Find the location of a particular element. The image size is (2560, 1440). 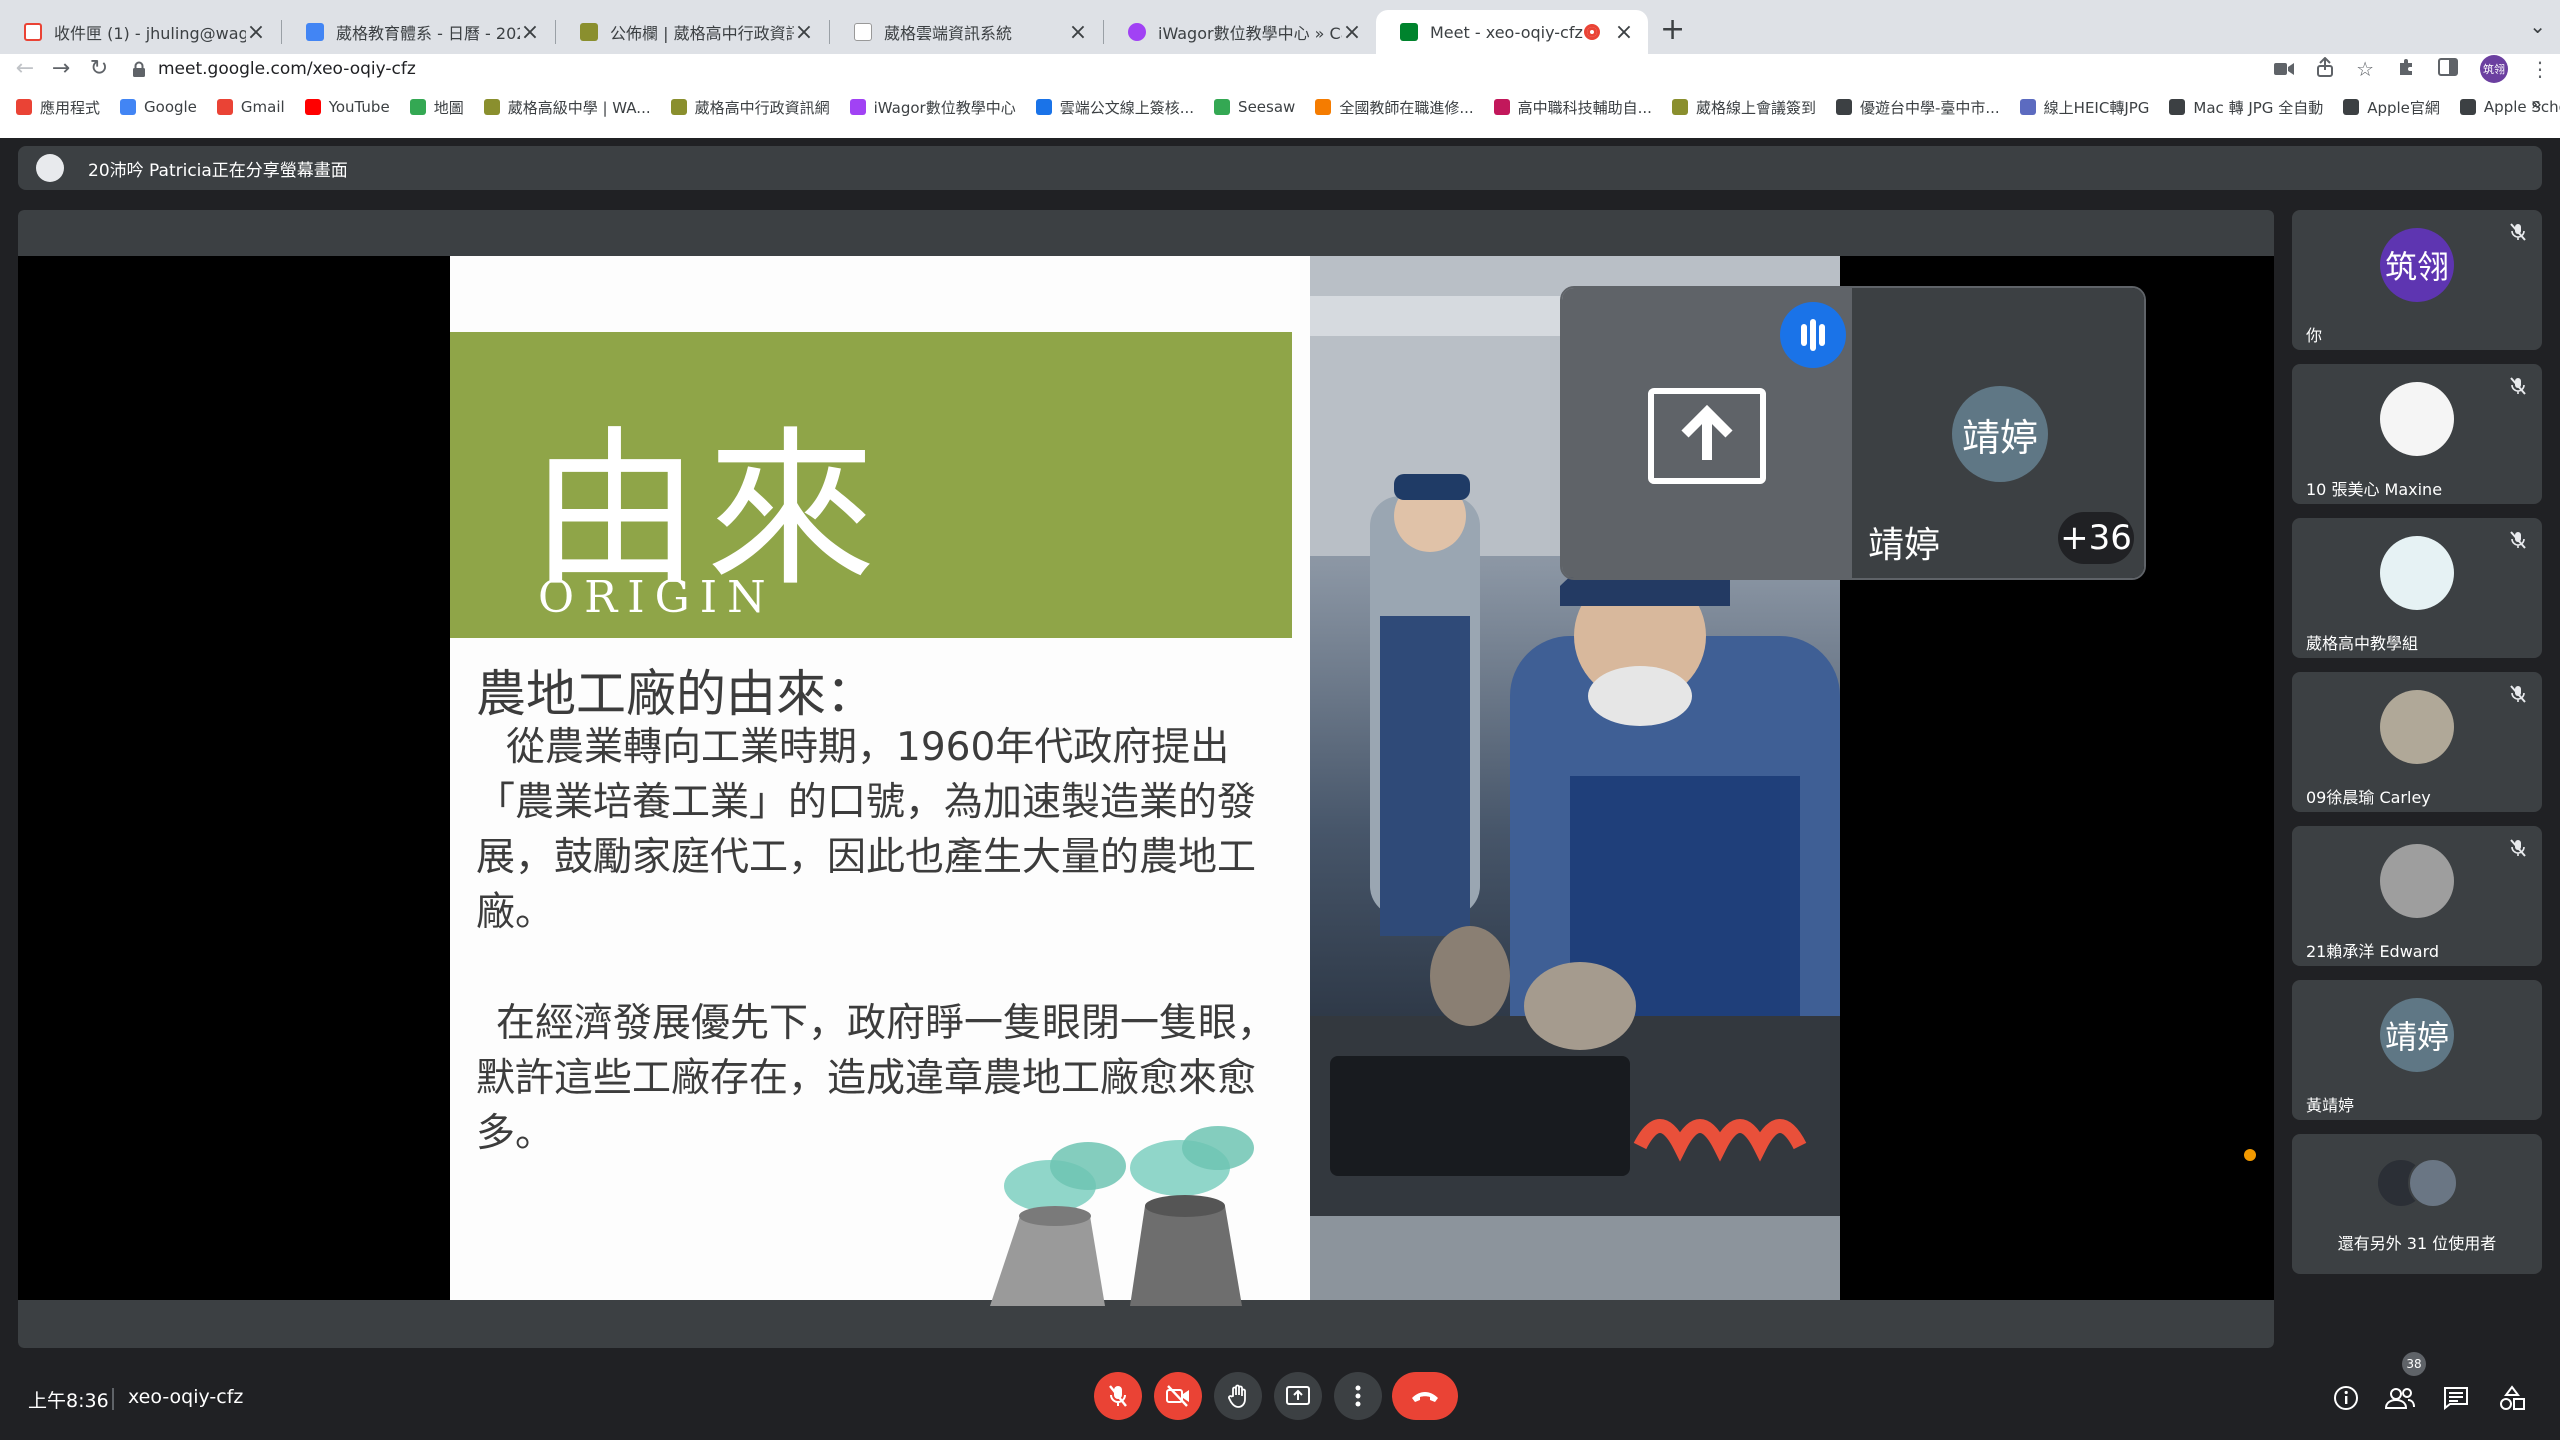

participant-tile: 09徐晨瑜 Carley is located at coordinates (2417, 742).